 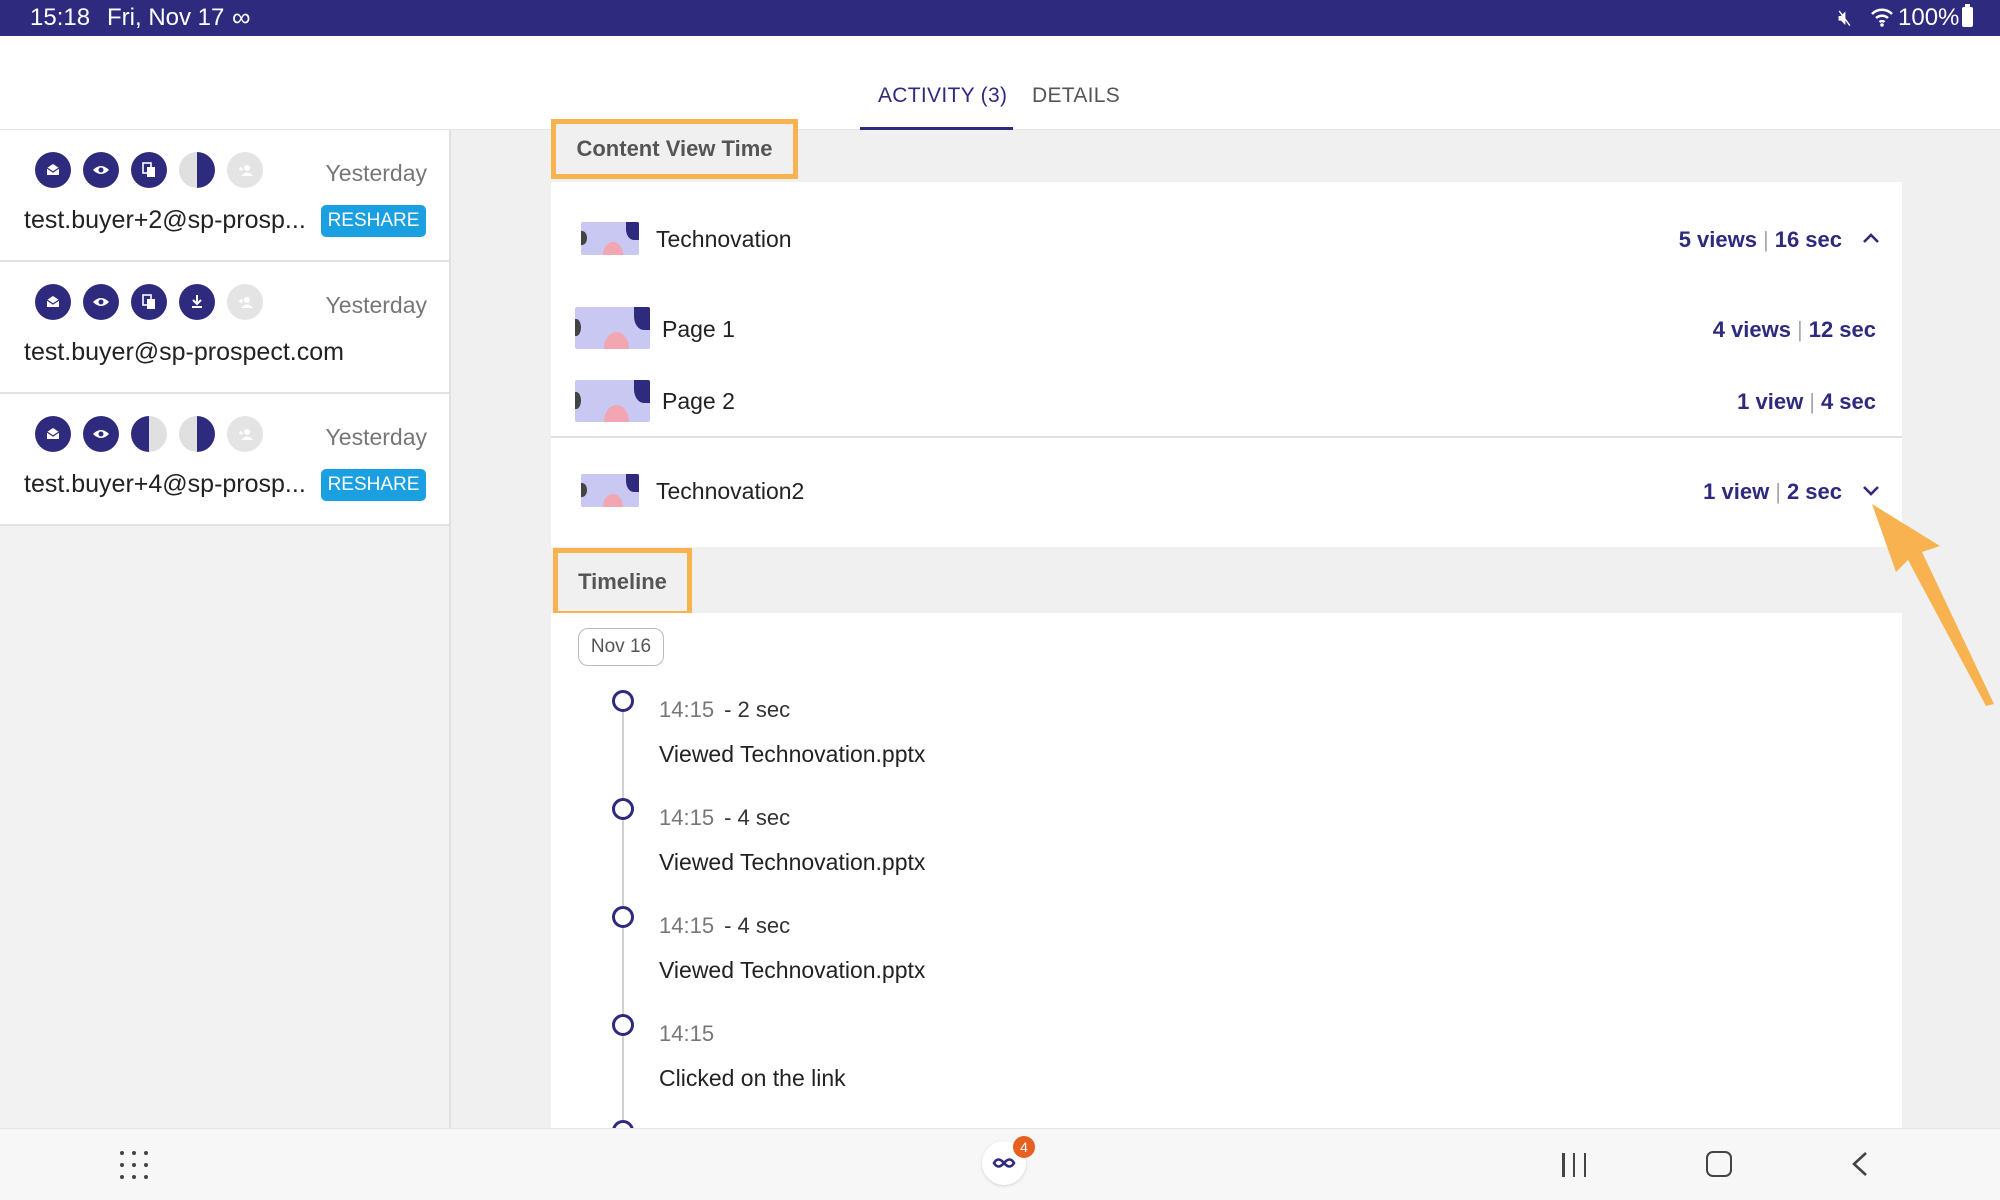 What do you see at coordinates (1000, 1164) in the screenshot?
I see `navigation-bar` at bounding box center [1000, 1164].